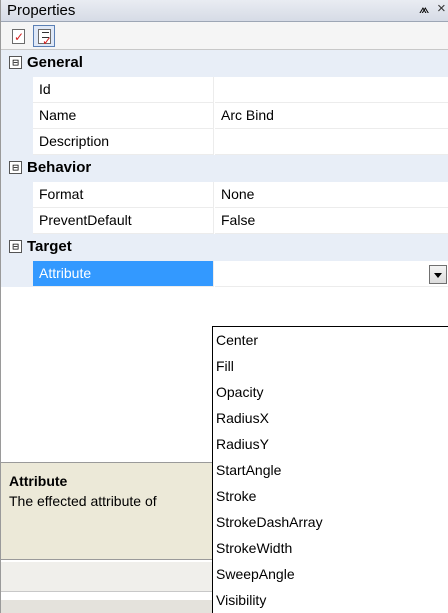 The height and width of the screenshot is (613, 448). Describe the element at coordinates (123, 274) in the screenshot. I see `property-name: Attribute` at that location.